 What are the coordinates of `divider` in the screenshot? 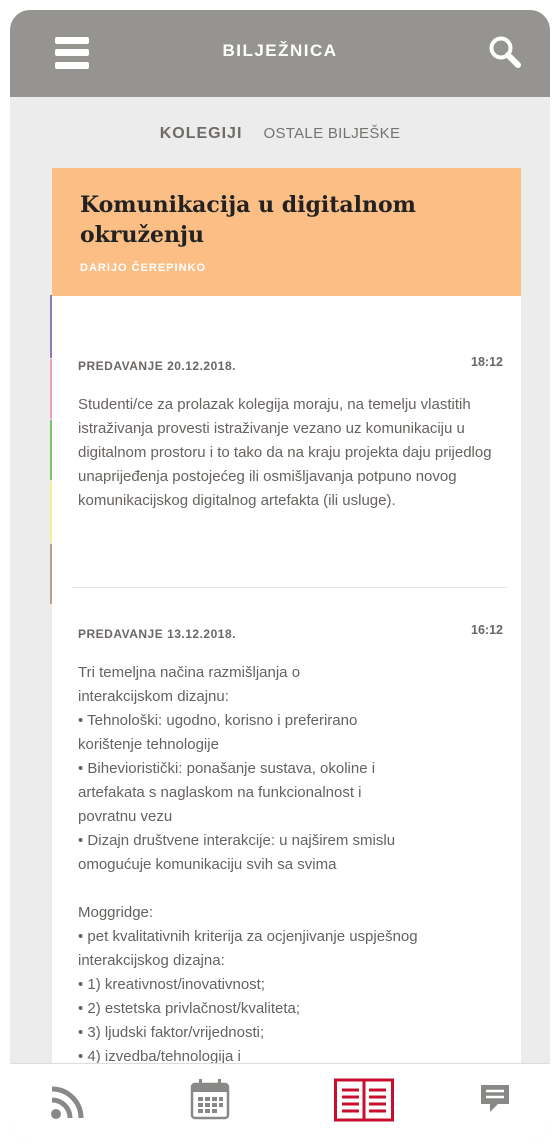 It's located at (290, 587).